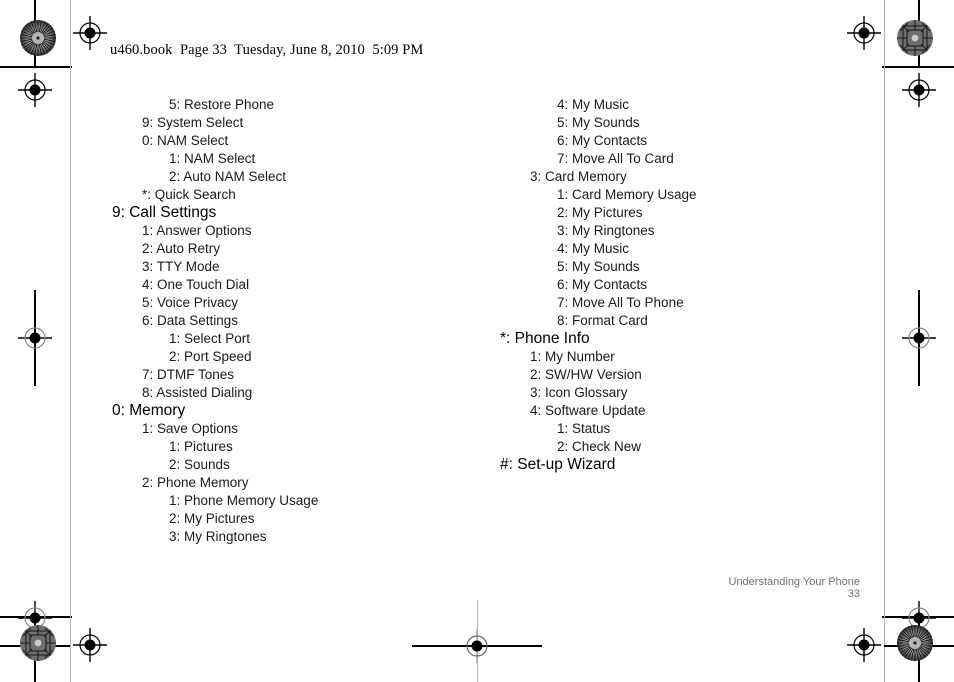  What do you see at coordinates (477, 641) in the screenshot?
I see `guide-line-center-vertical` at bounding box center [477, 641].